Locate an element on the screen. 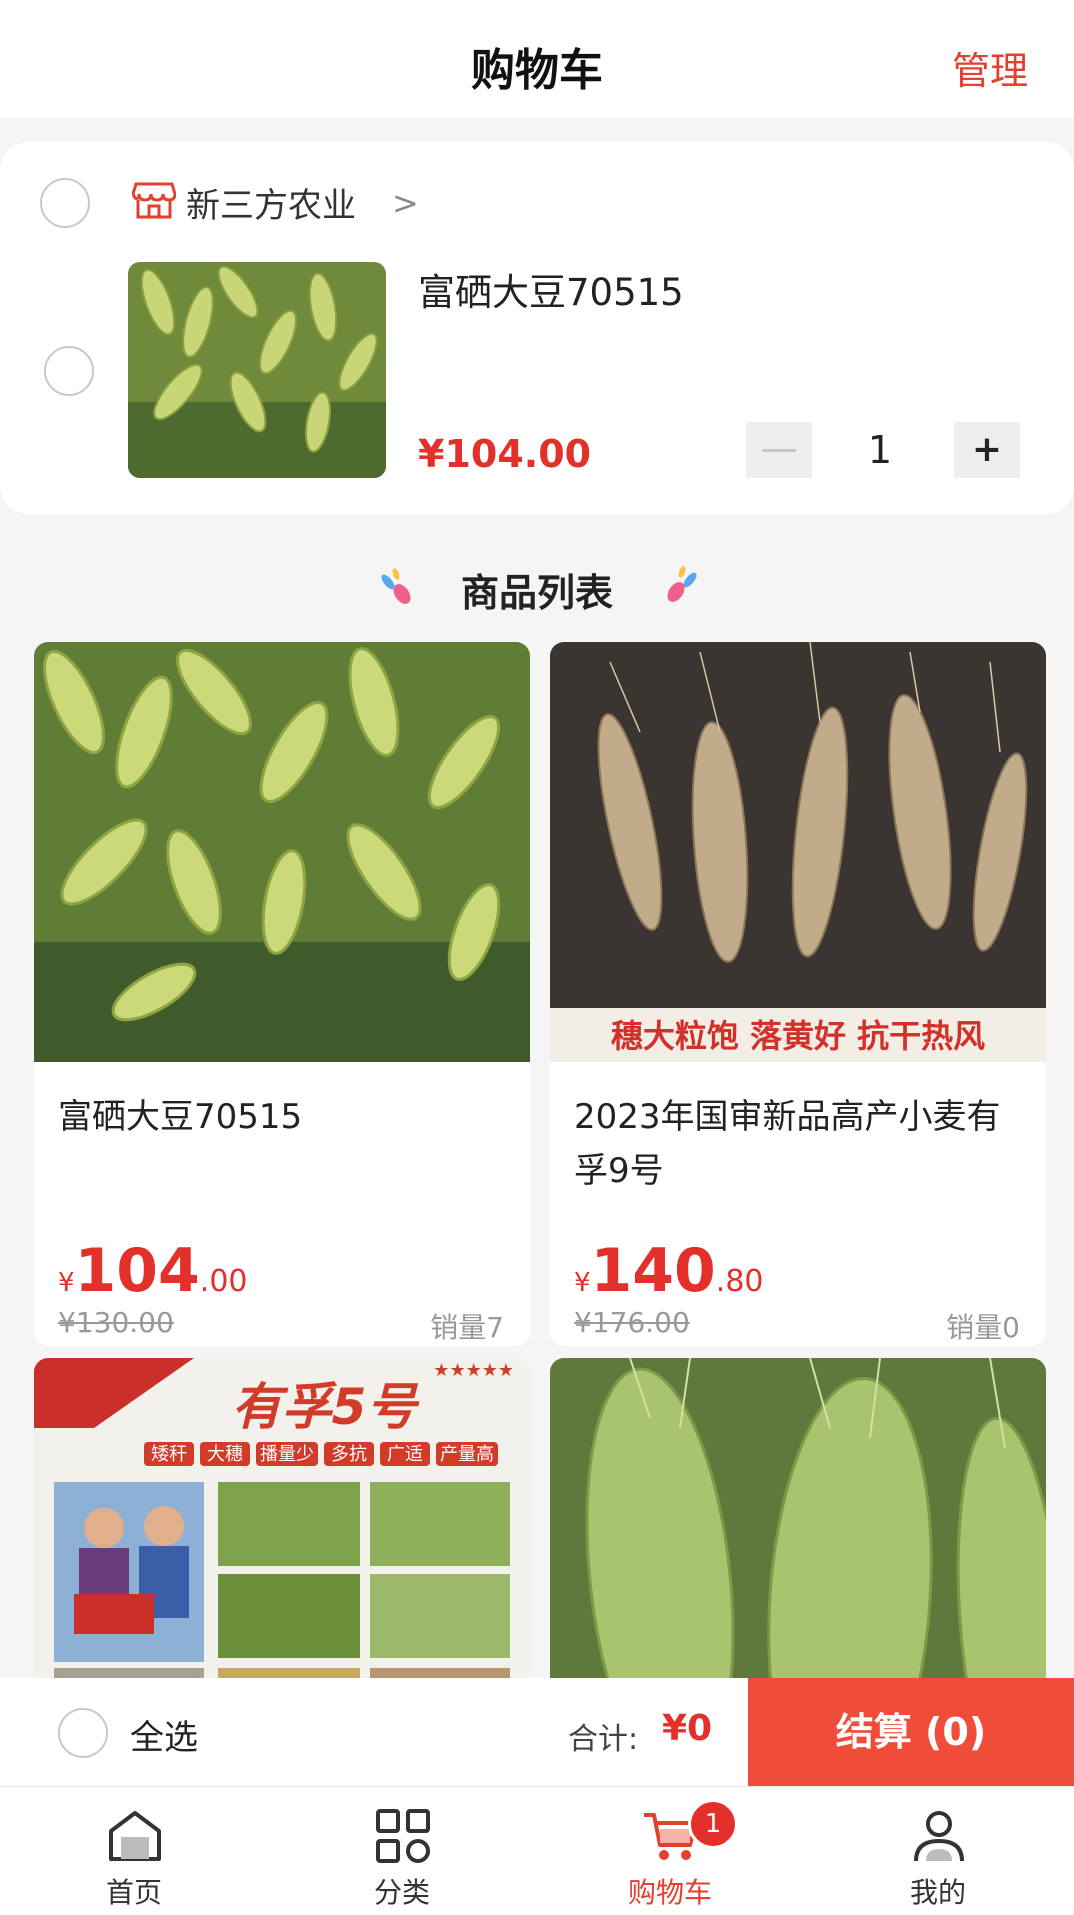 This screenshot has height=1915, width=1074. tab-label: 购物车 is located at coordinates (669, 1892).